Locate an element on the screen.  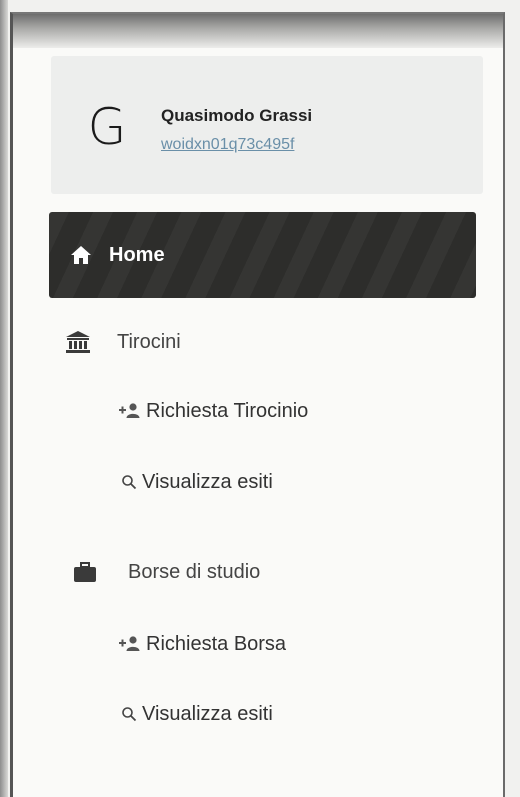
sidebar-item-richiesta-borsa: Richiesta Borsa is located at coordinates (202, 644).